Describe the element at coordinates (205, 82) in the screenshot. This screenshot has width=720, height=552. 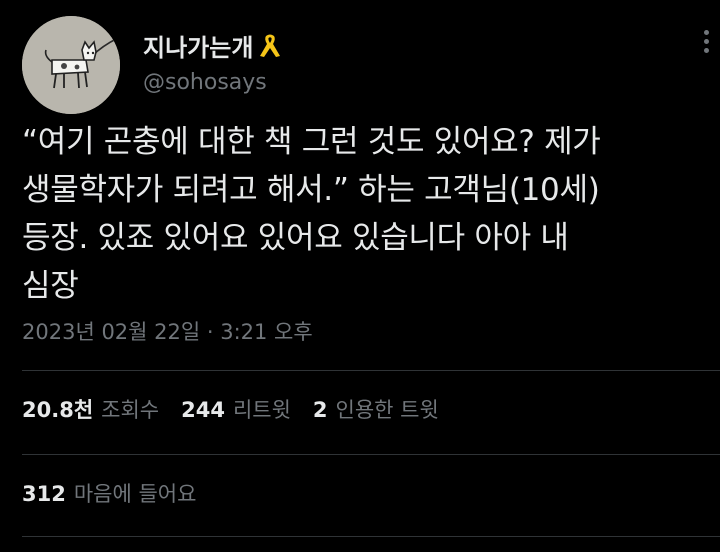
I see `author-handle: @sohosays` at that location.